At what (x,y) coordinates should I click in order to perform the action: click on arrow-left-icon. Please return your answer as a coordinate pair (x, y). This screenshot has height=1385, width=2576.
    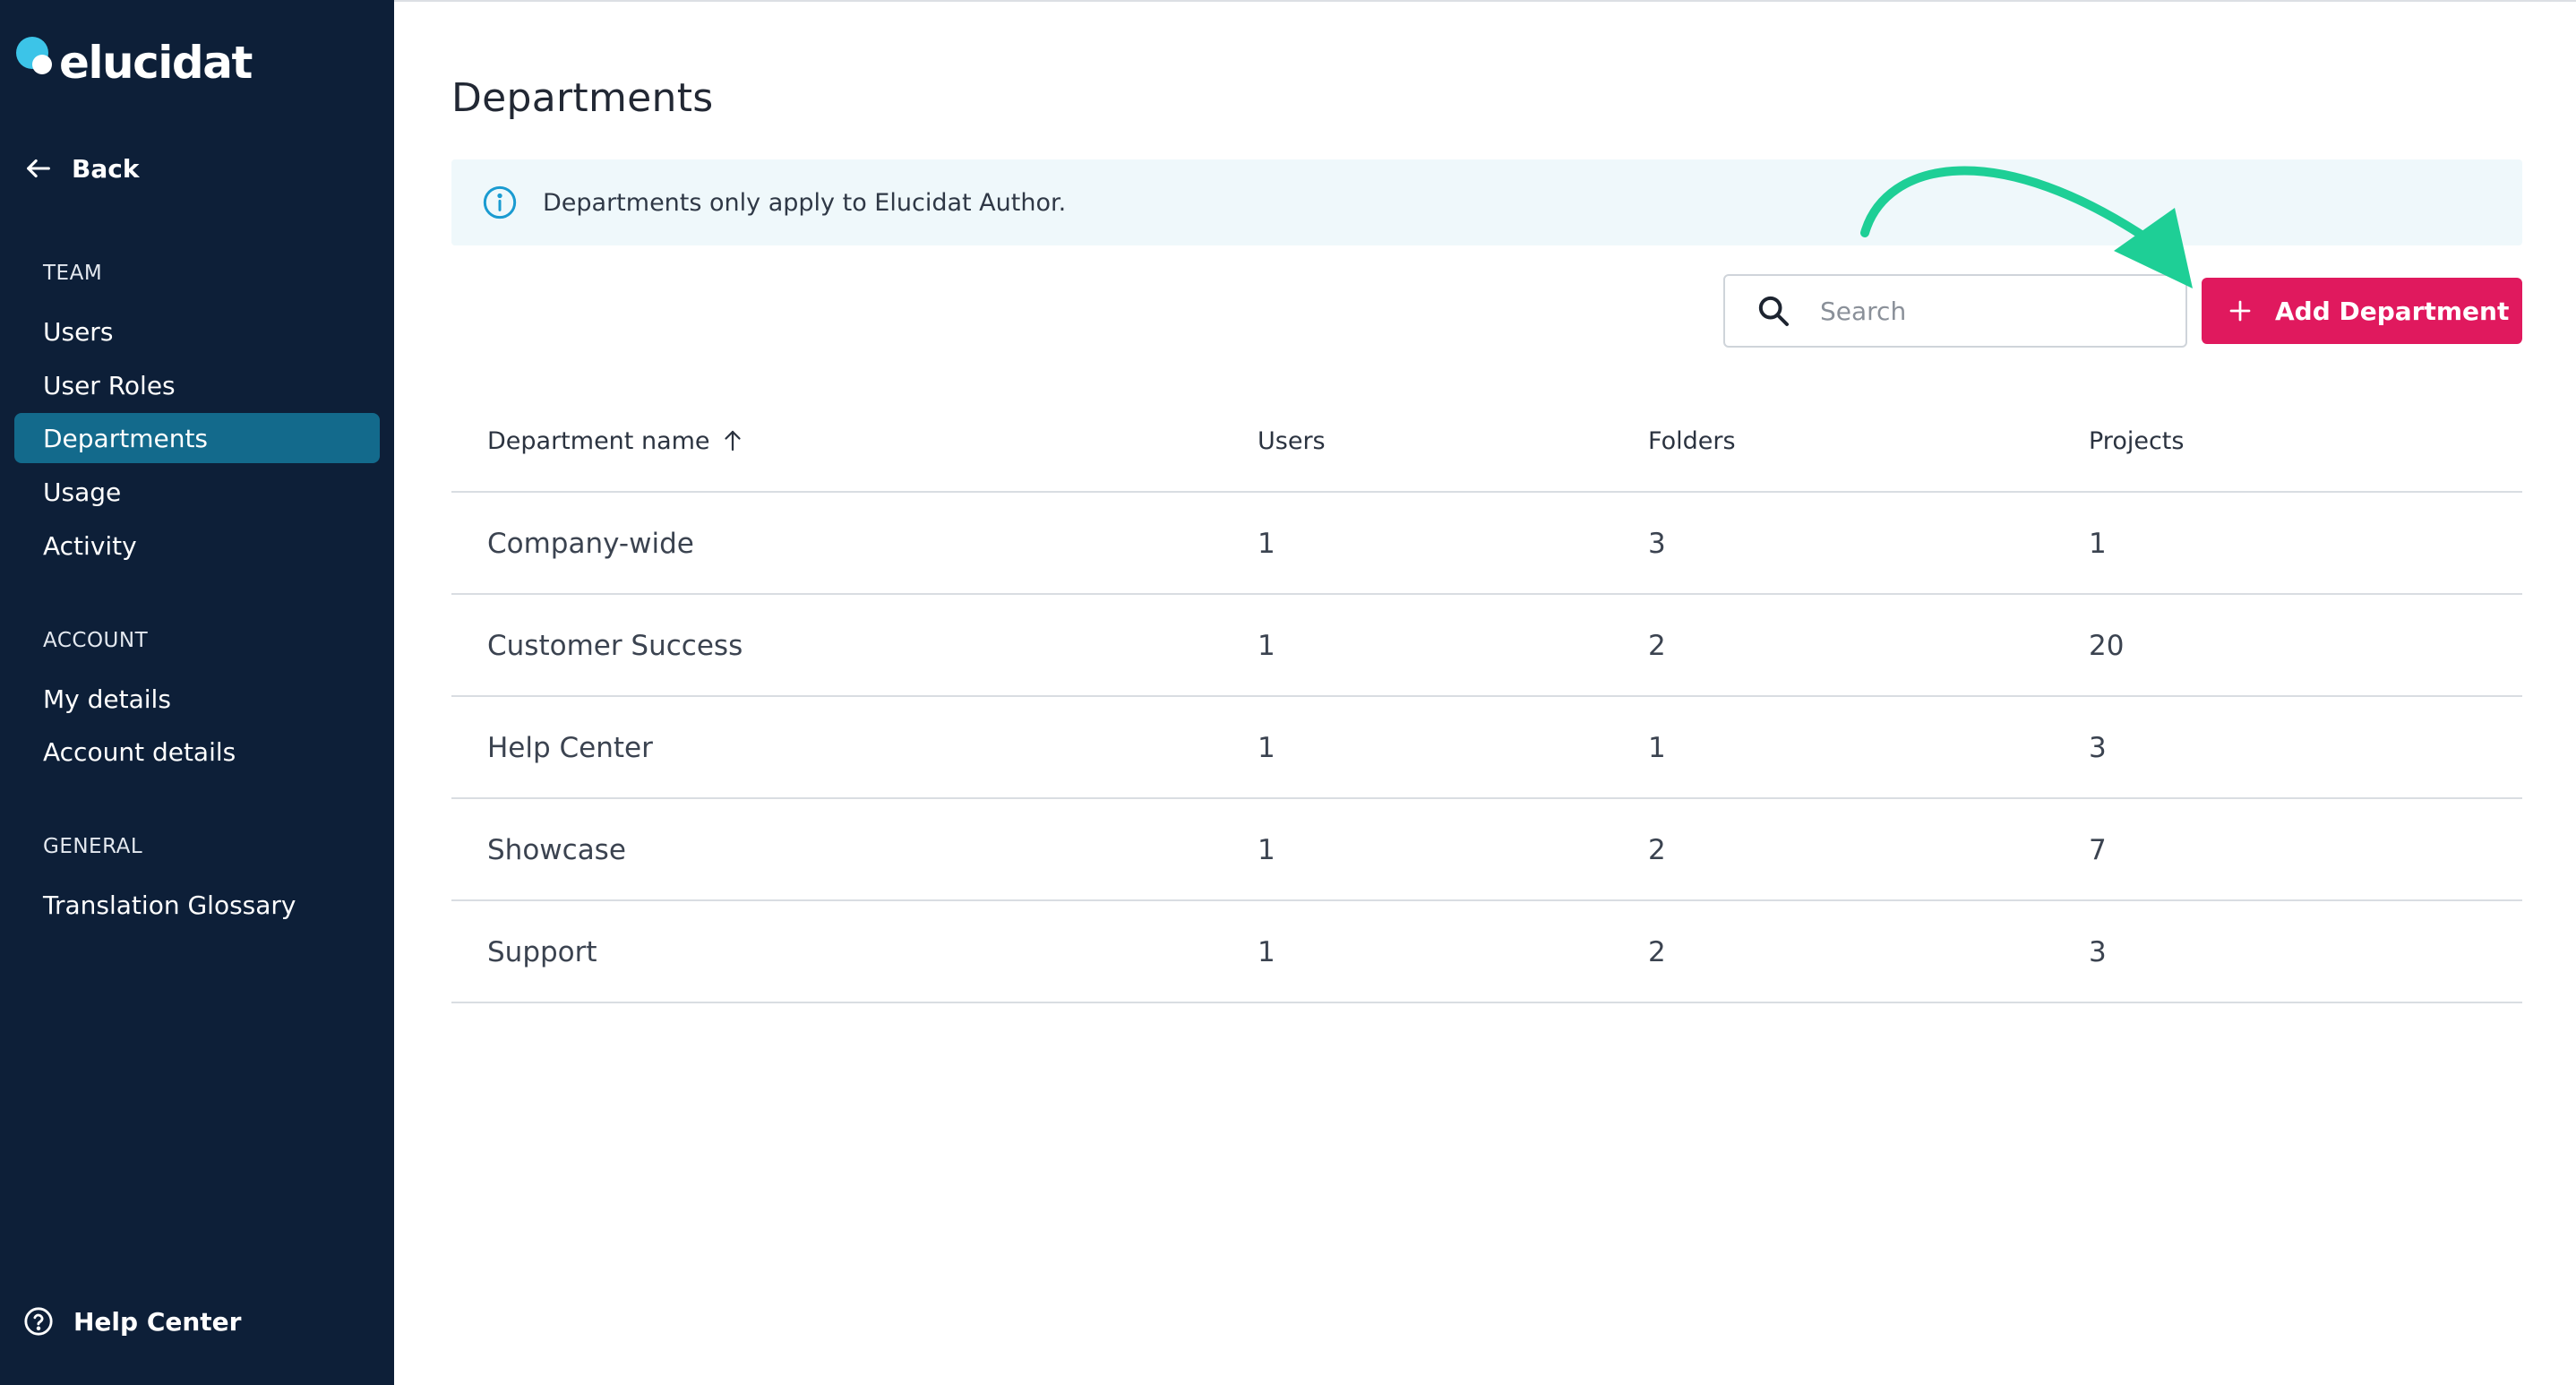
    Looking at the image, I should click on (38, 168).